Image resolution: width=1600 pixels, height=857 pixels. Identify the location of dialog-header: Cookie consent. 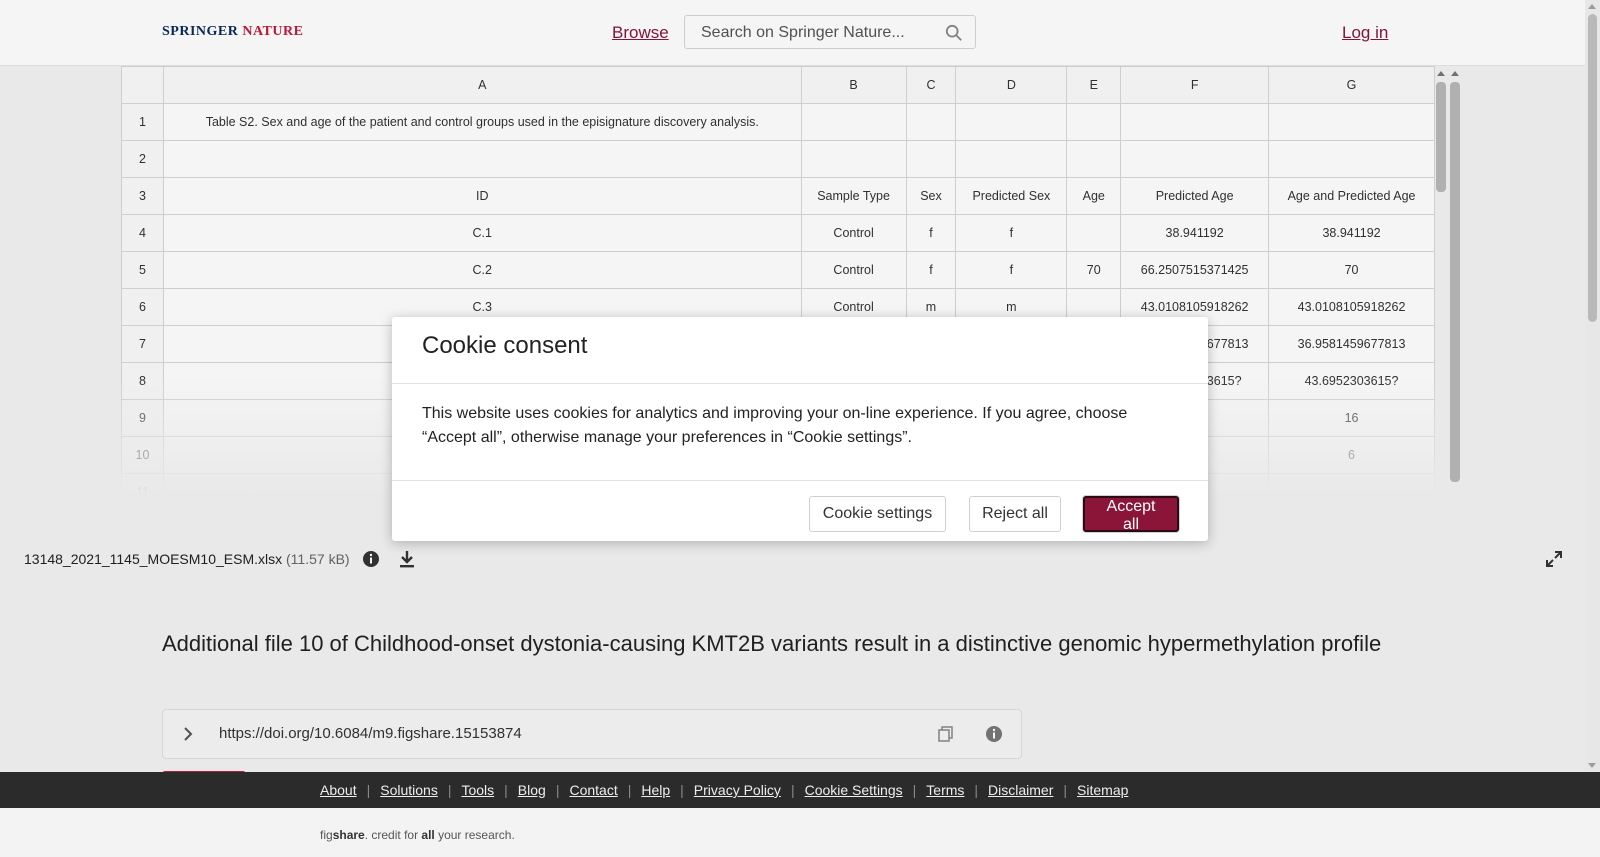
(800, 350).